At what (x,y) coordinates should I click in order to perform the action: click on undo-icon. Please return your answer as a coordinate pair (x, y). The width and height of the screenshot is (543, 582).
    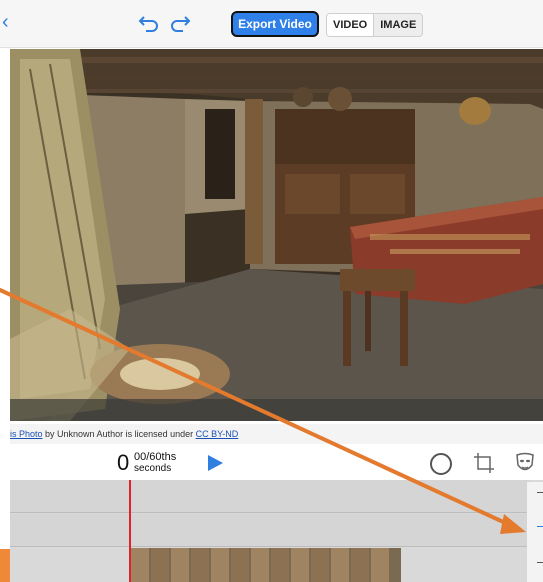
    Looking at the image, I should click on (149, 23).